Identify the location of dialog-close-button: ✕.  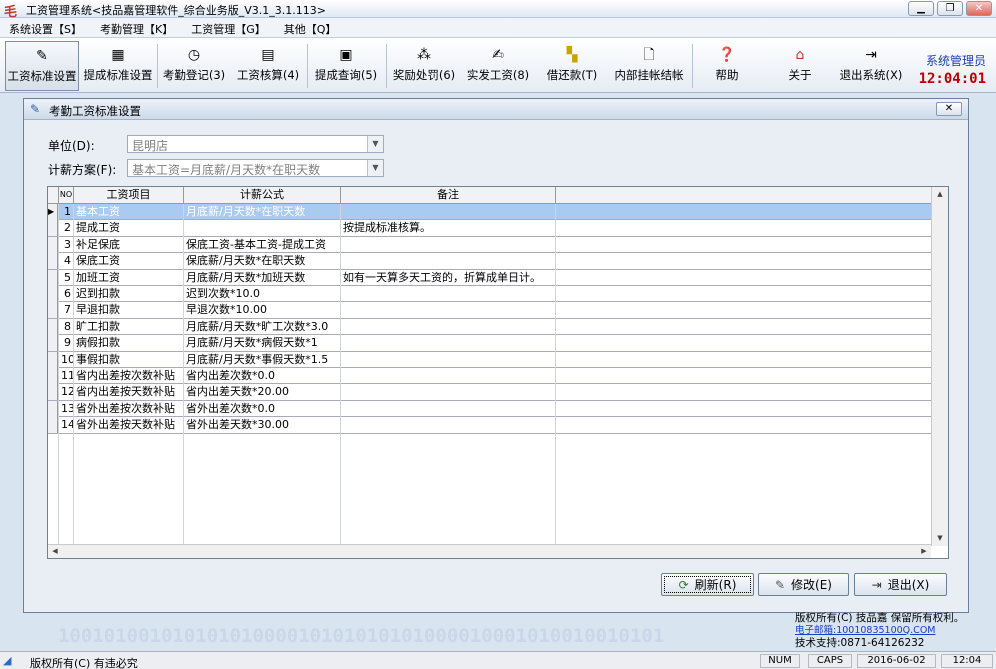
(949, 109).